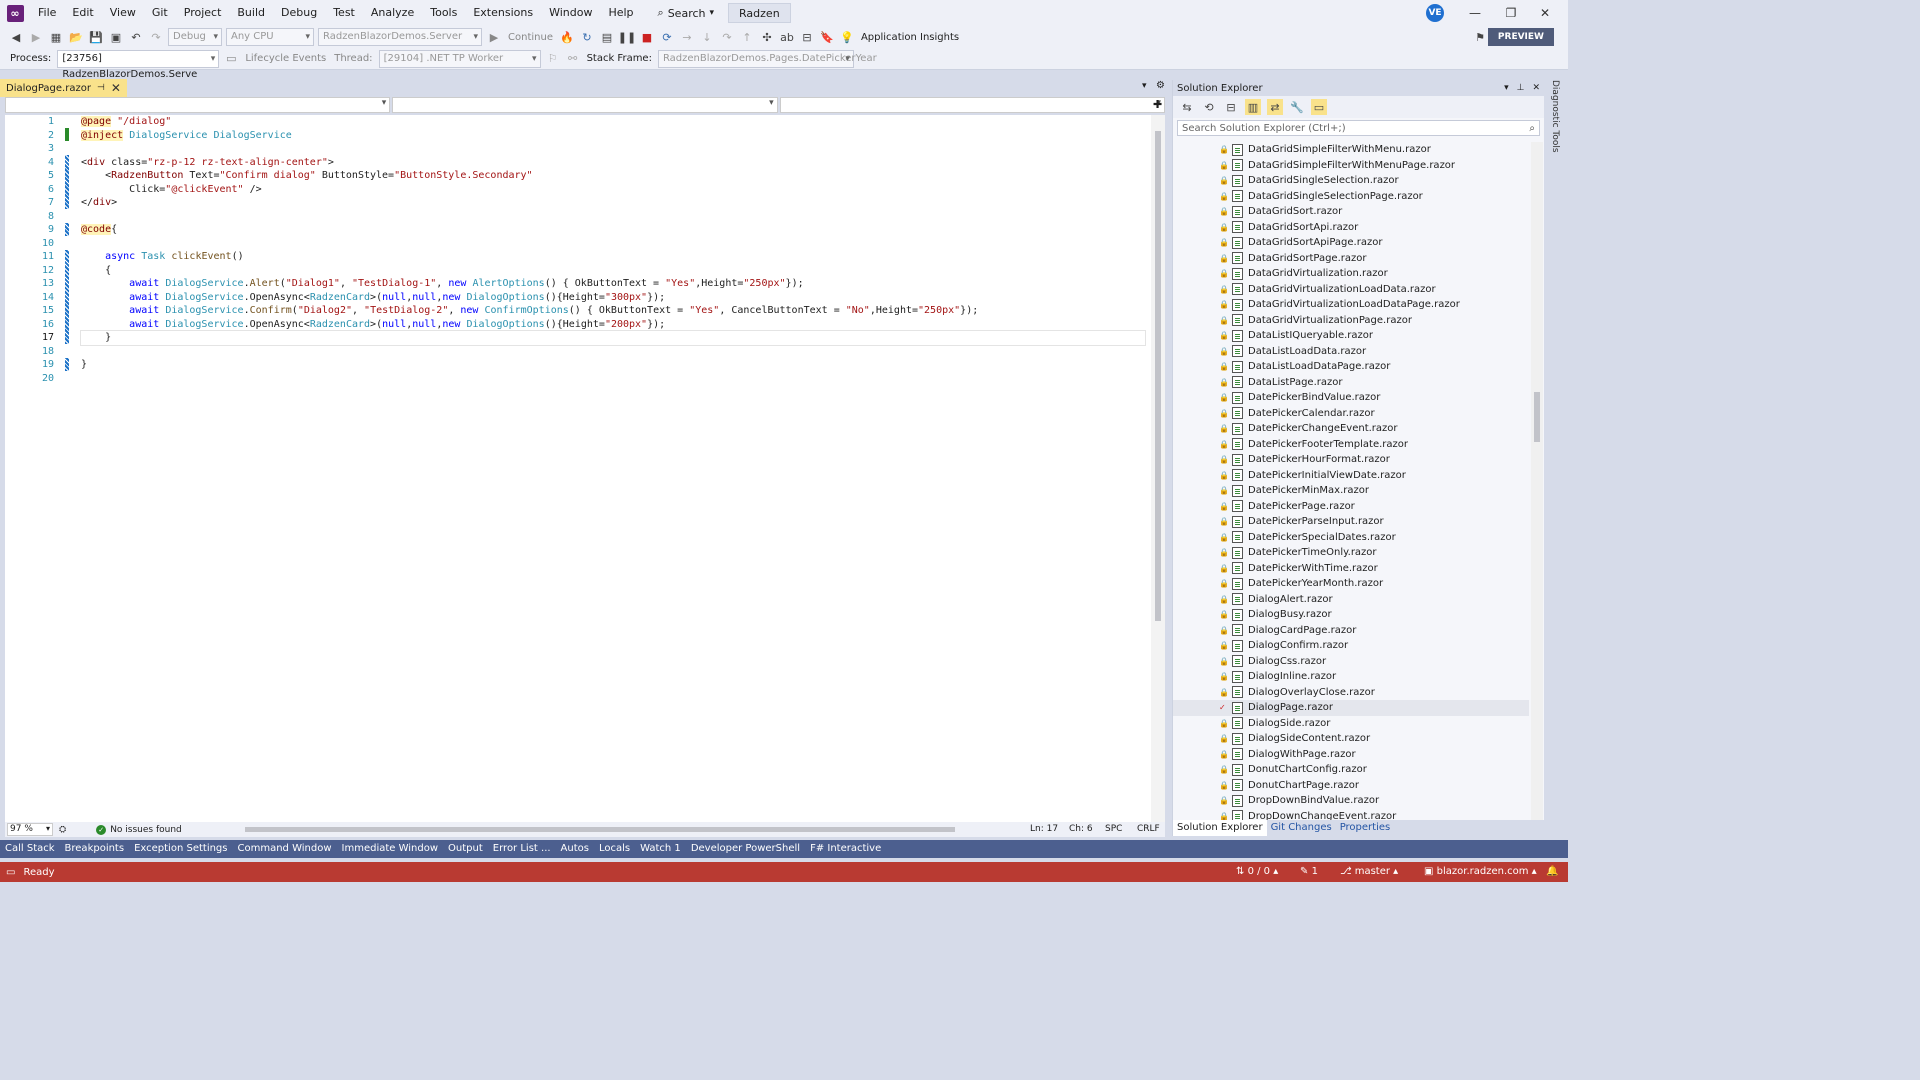  I want to click on code-line: @code{, so click(613, 230).